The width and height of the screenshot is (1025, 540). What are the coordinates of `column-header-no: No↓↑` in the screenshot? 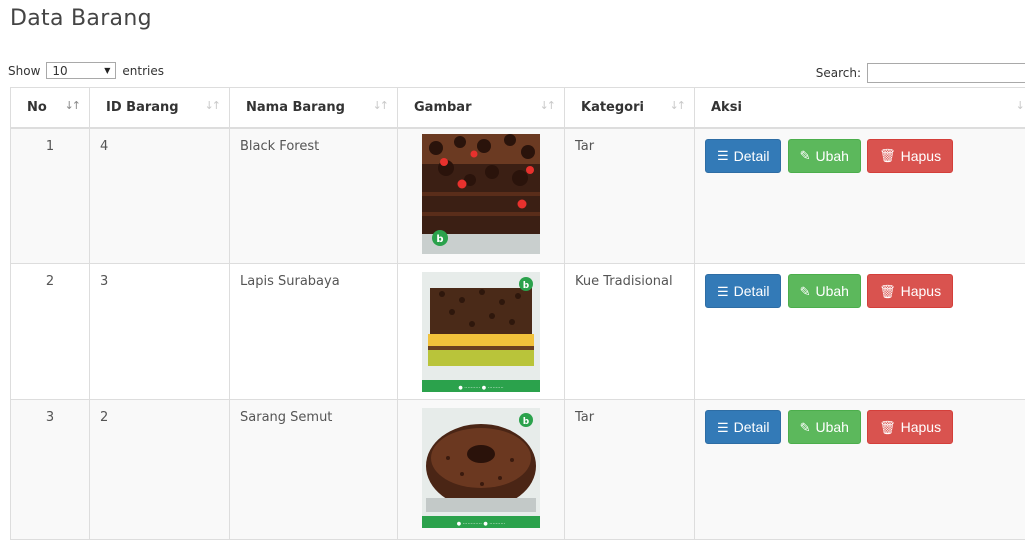 It's located at (50, 108).